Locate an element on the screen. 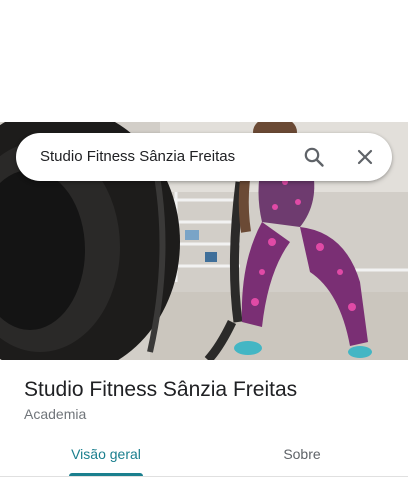 This screenshot has width=408, height=482. tab-overview: Visão geral is located at coordinates (106, 454).